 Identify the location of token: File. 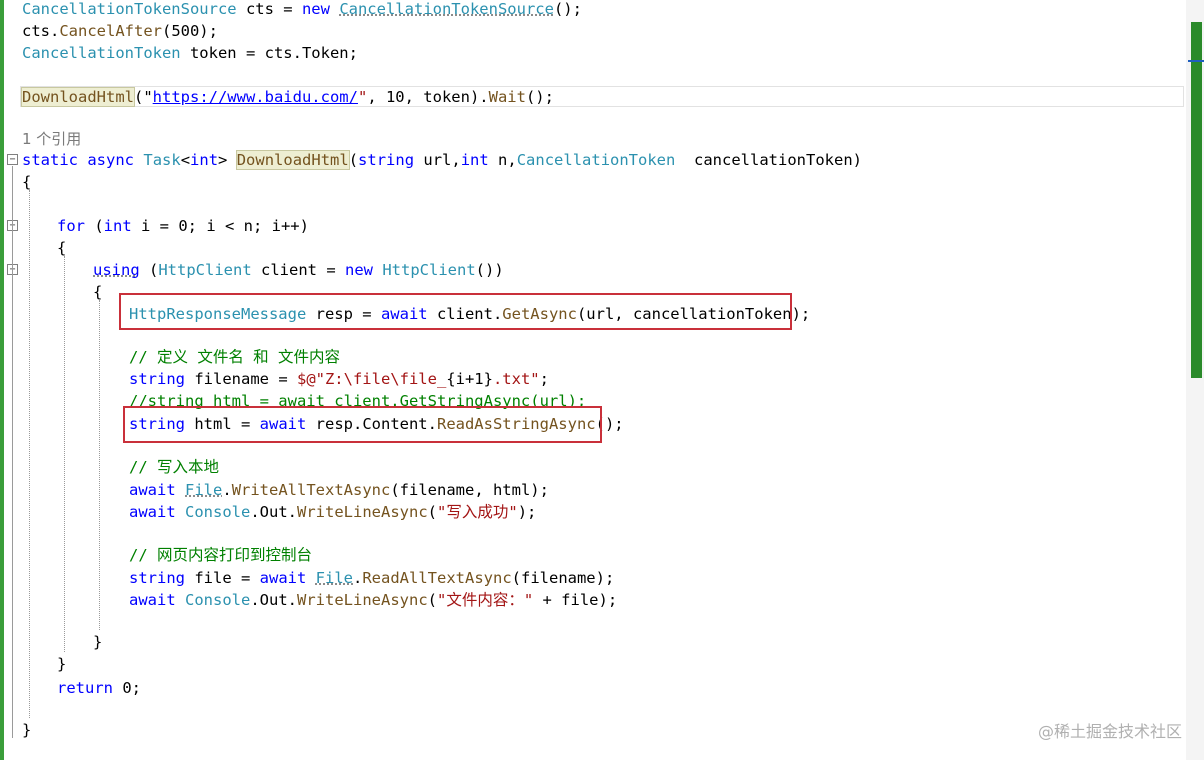
(204, 490).